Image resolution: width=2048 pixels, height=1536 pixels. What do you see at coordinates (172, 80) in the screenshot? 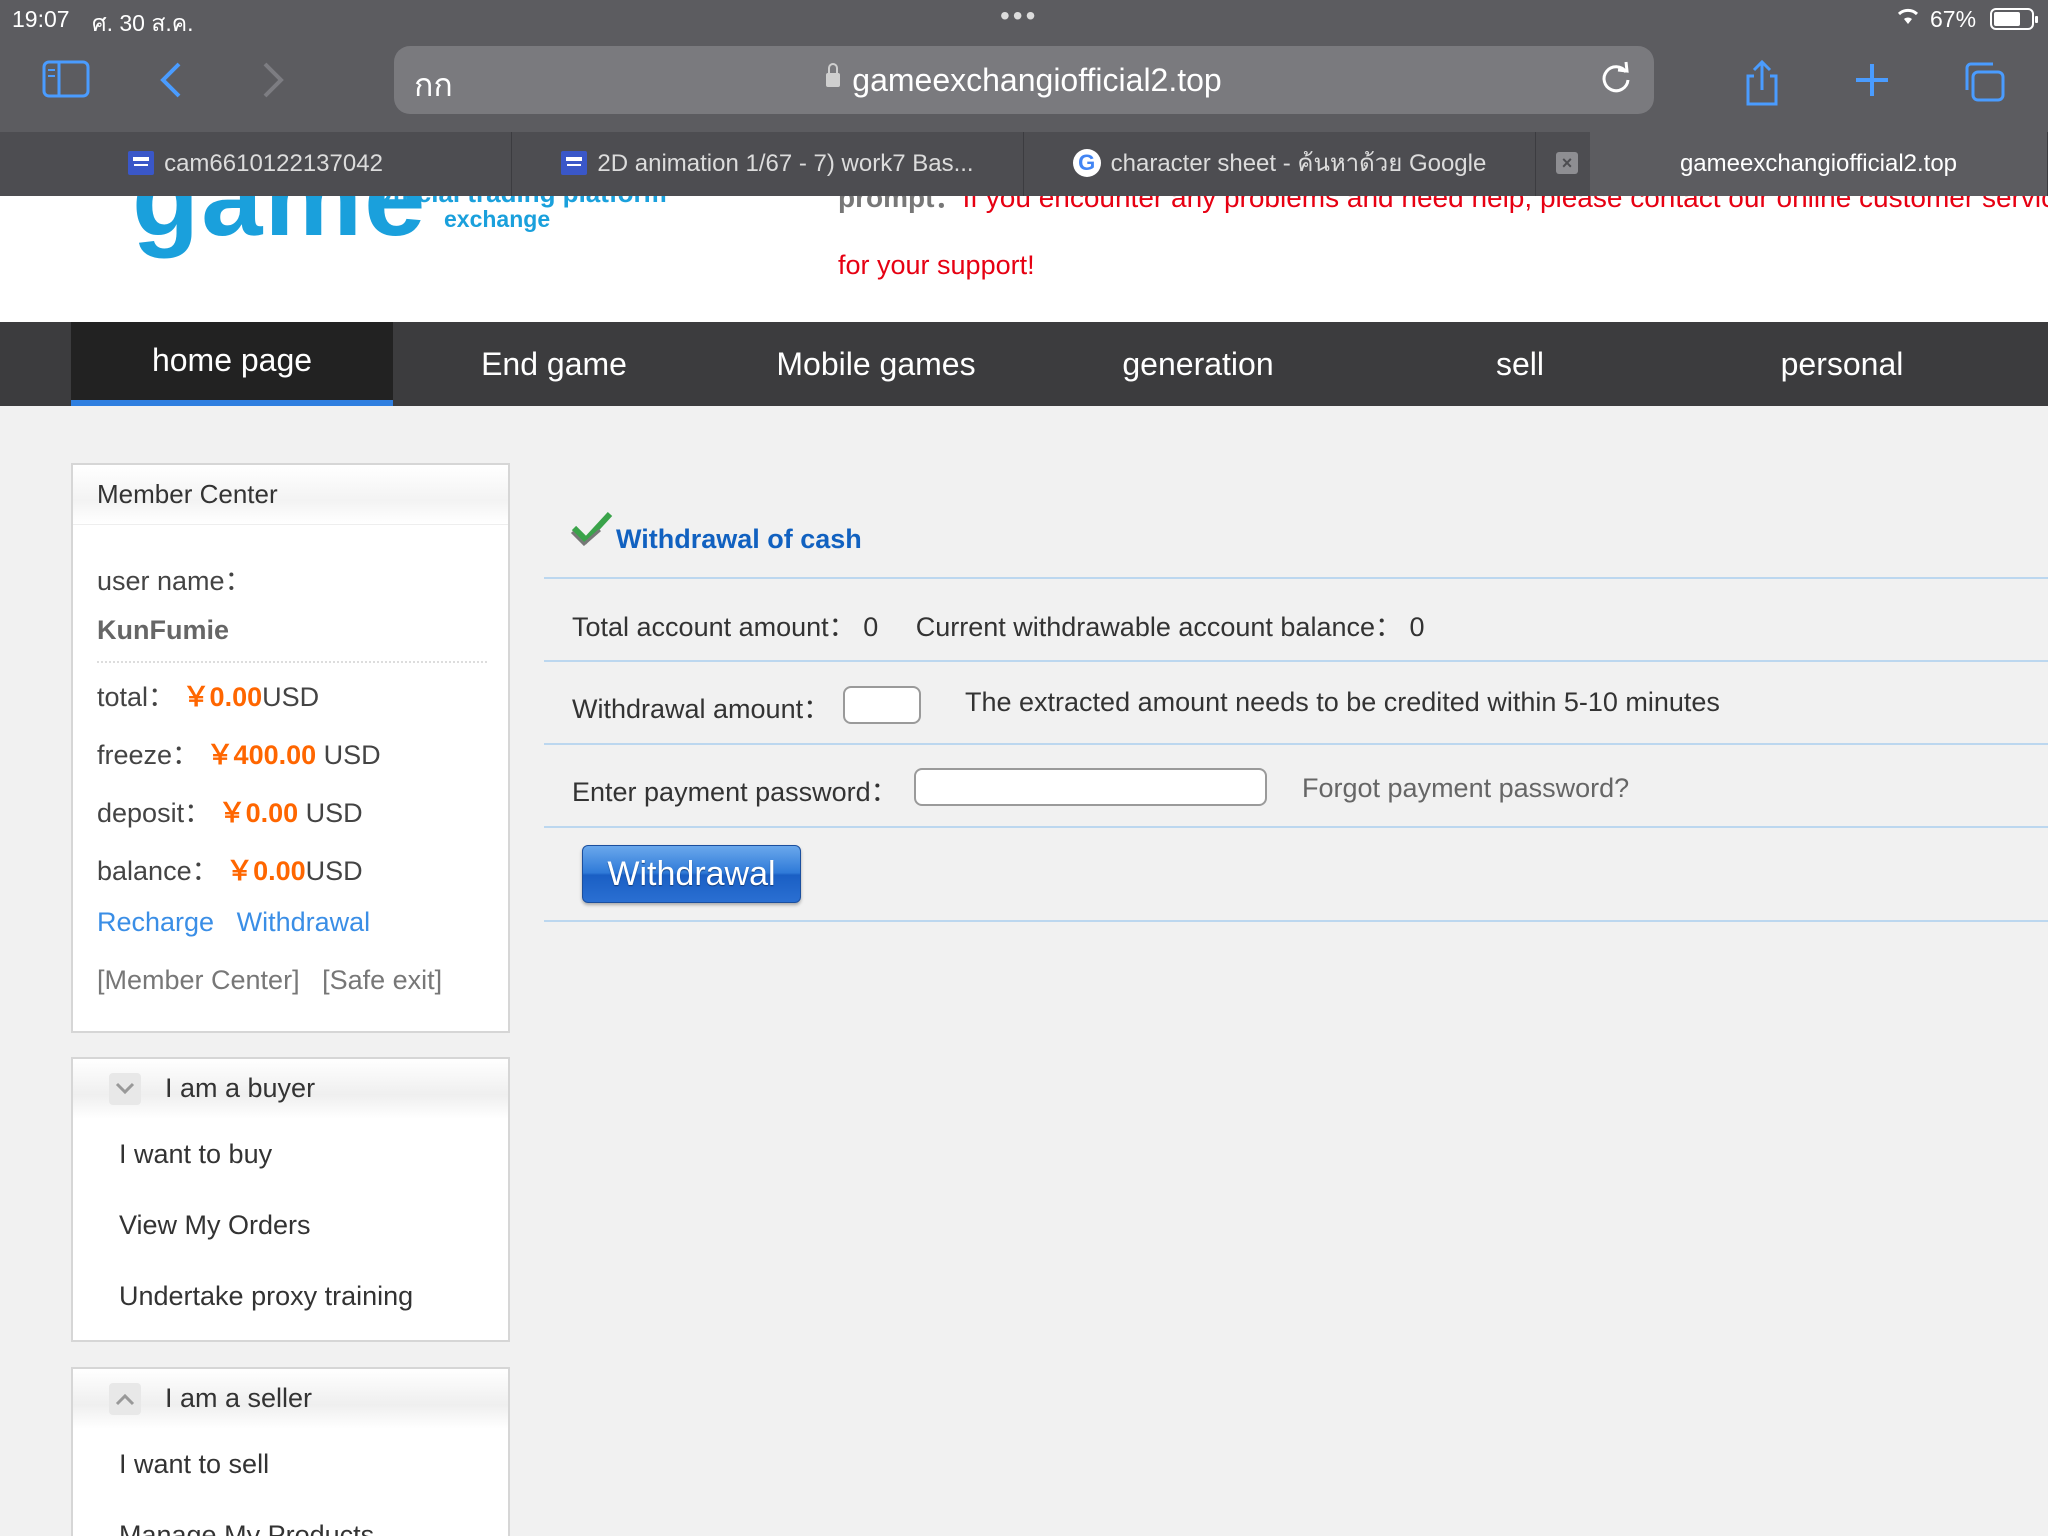
I see `back-icon` at bounding box center [172, 80].